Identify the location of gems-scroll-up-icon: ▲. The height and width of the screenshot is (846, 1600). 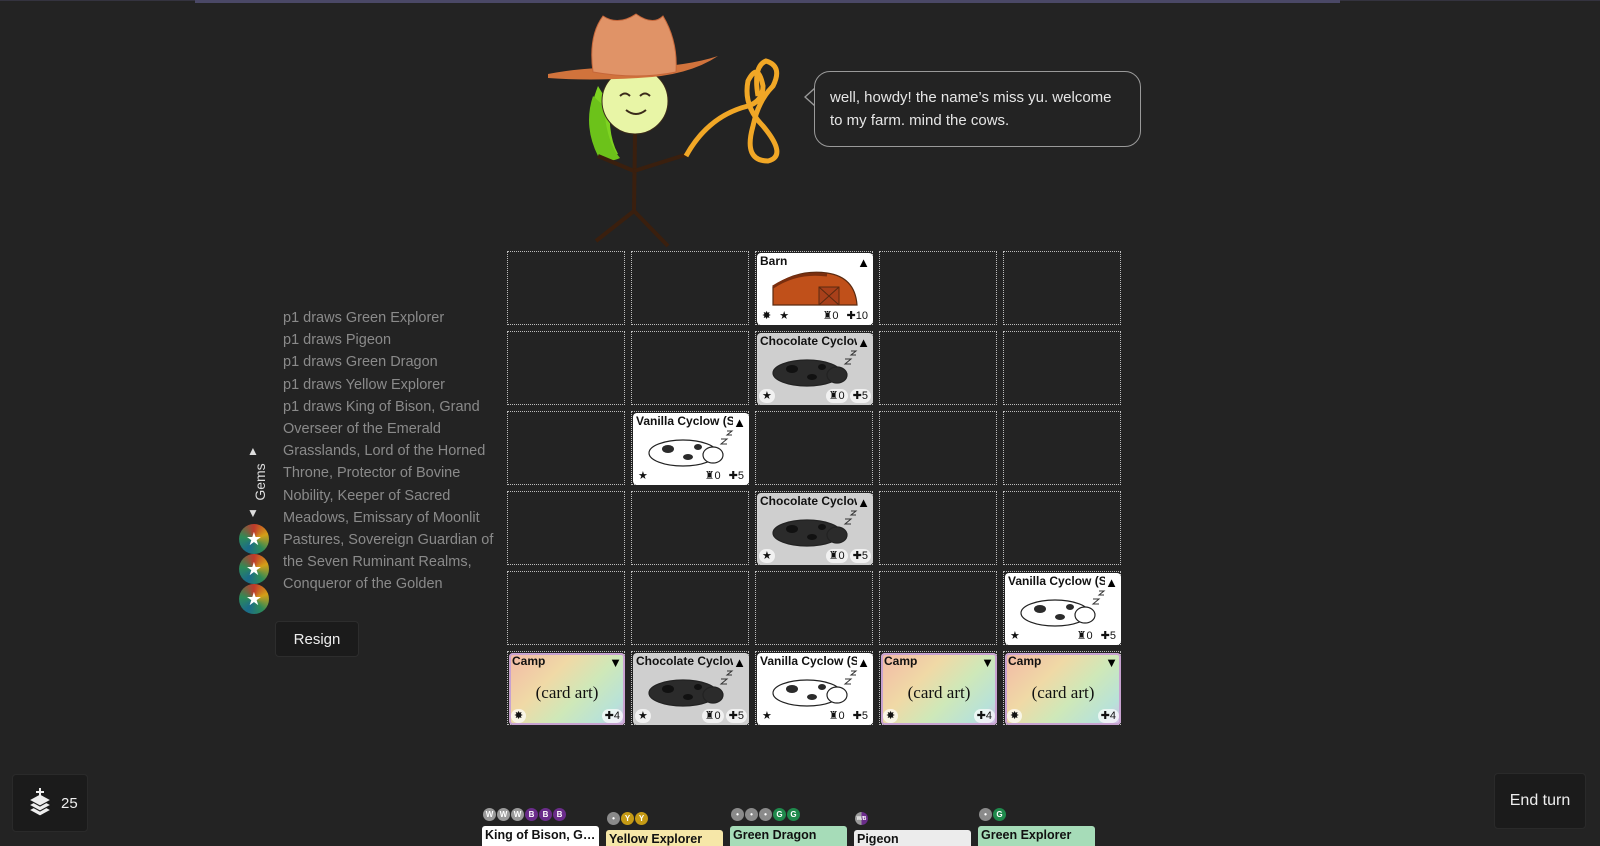
(253, 451).